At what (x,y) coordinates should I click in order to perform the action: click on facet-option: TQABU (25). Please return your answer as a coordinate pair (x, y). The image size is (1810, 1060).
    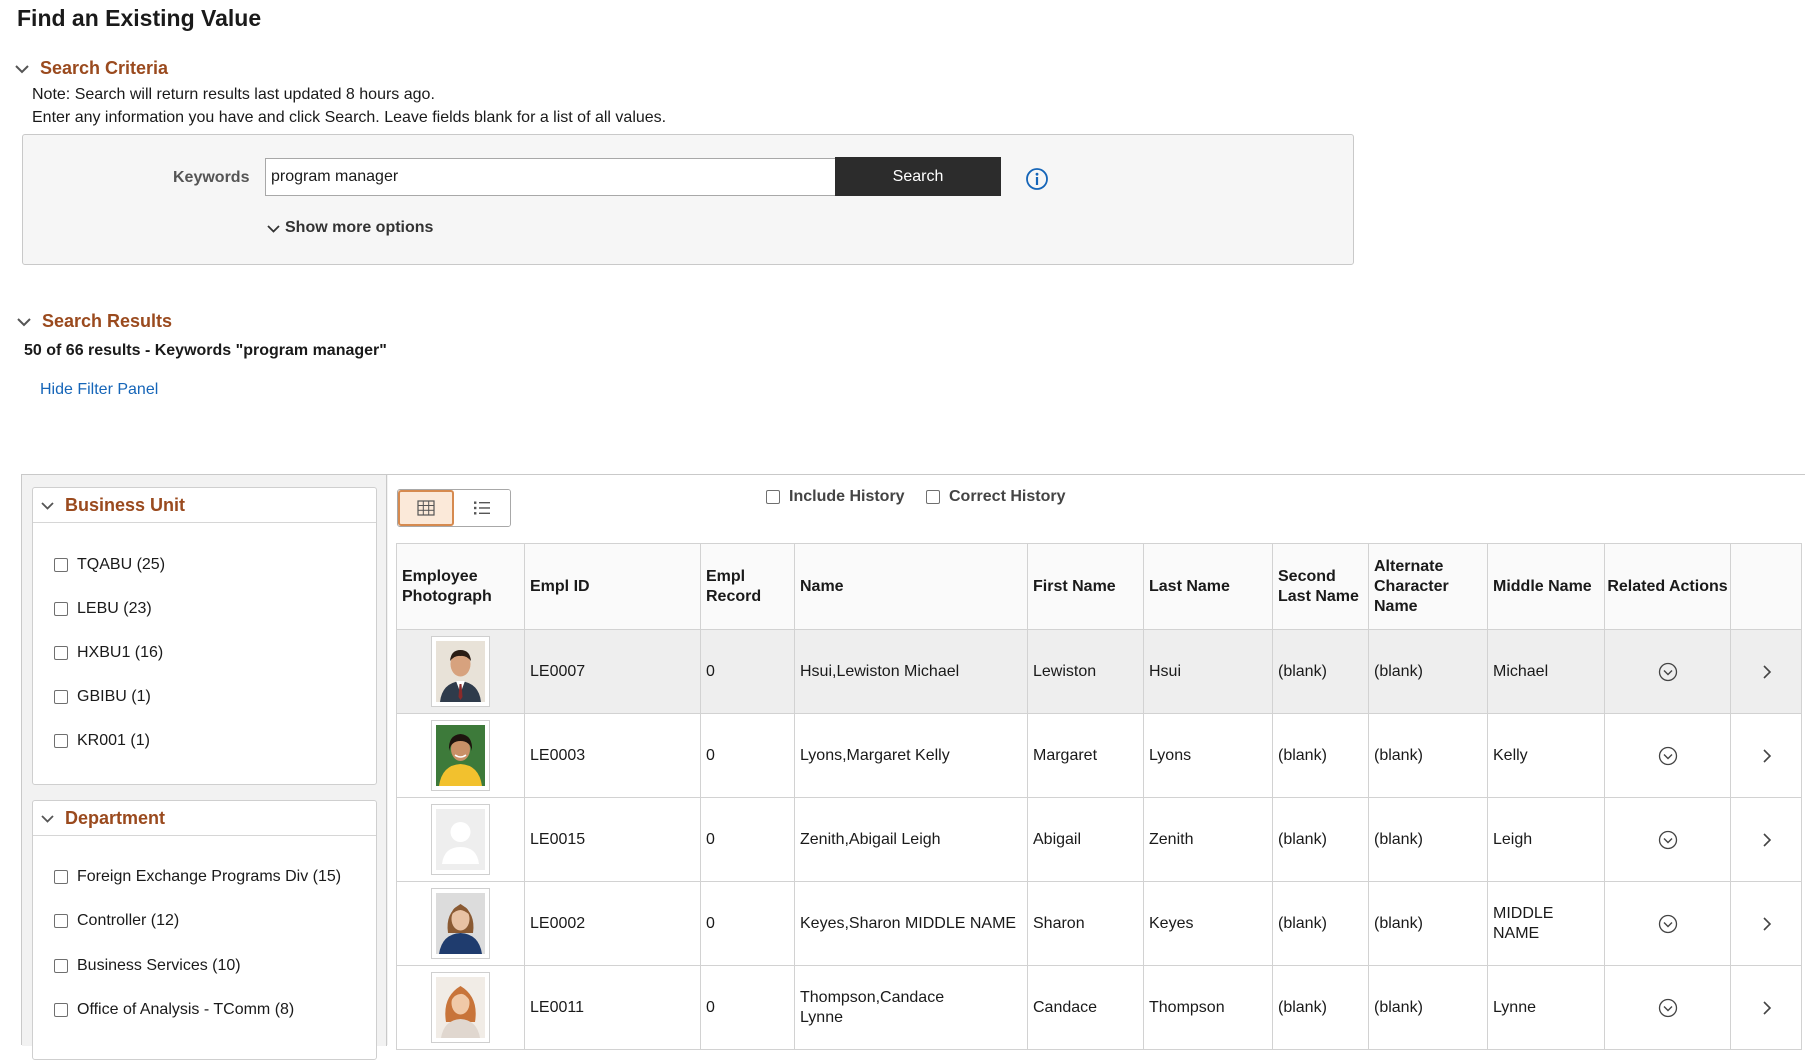
    Looking at the image, I should click on (109, 565).